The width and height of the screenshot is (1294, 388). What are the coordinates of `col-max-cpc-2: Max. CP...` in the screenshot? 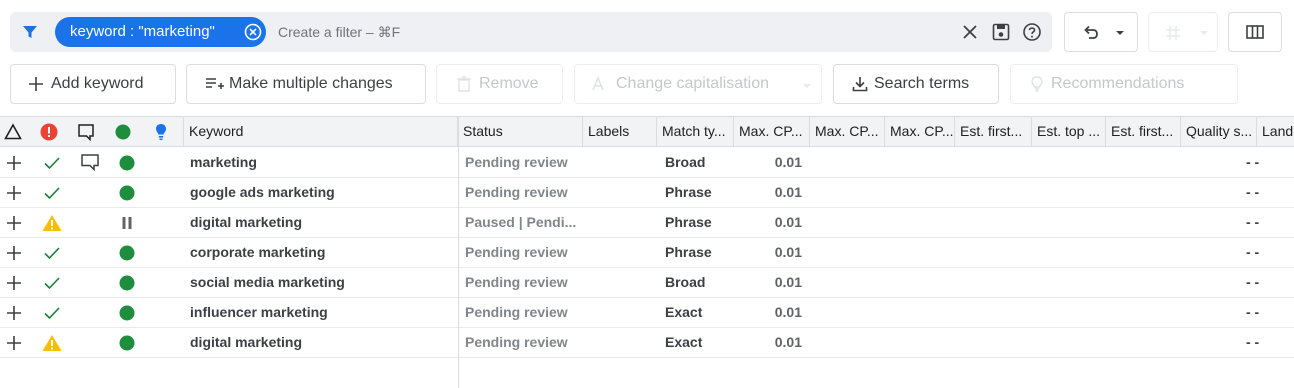 It's located at (847, 131).